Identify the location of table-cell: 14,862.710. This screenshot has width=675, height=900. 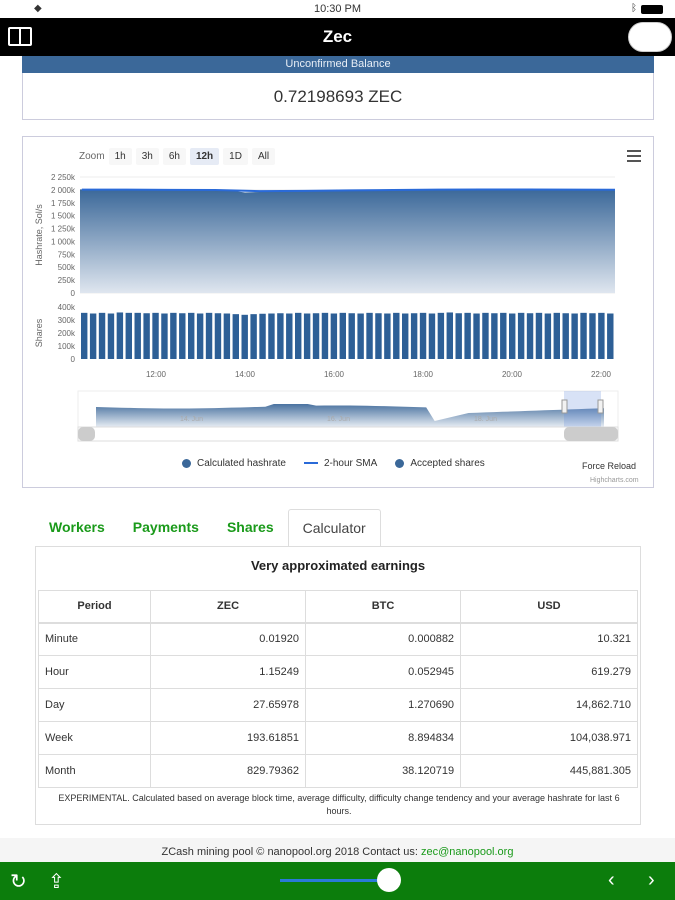
(549, 705).